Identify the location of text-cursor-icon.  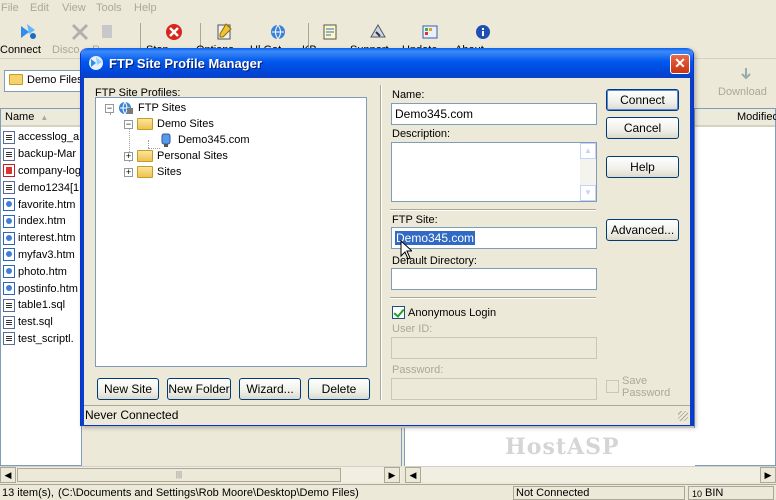
(406, 250).